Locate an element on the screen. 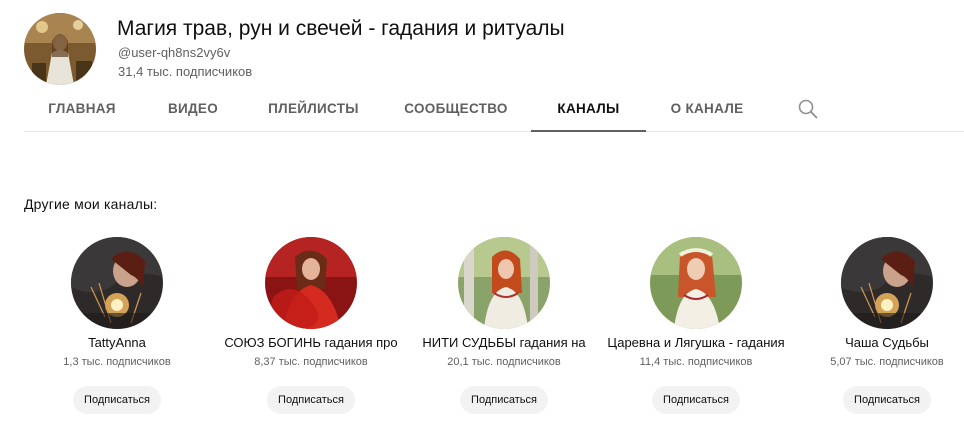 The image size is (964, 441). tab-channels: КАНАЛЫ is located at coordinates (588, 109).